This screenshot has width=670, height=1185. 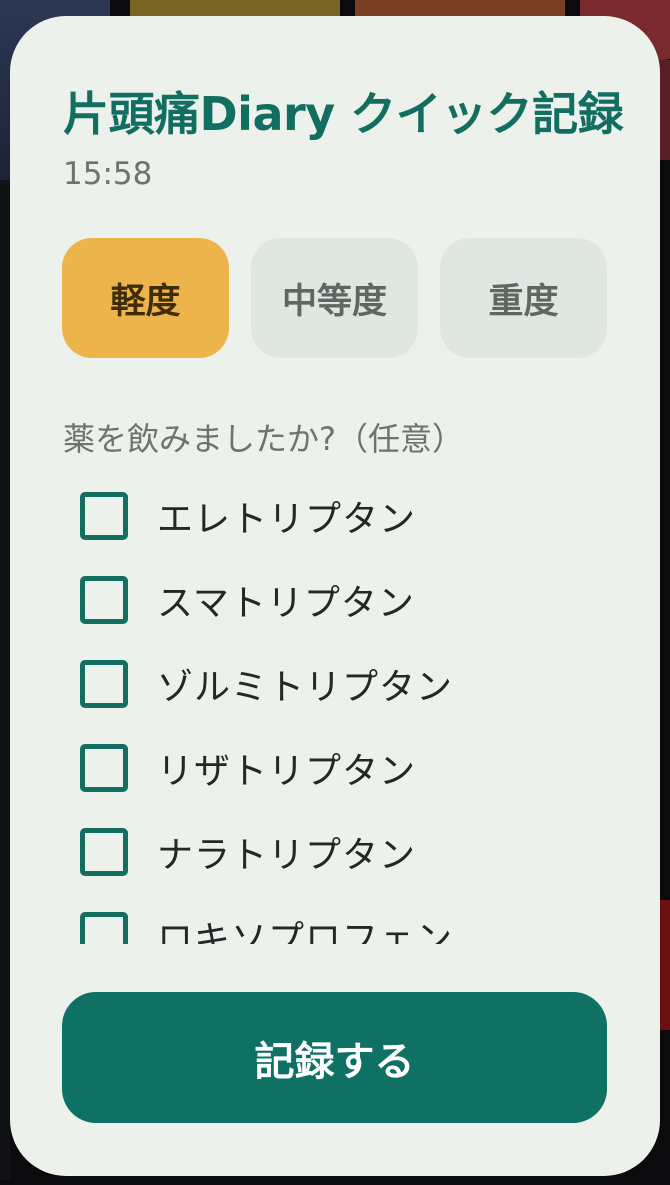 What do you see at coordinates (108, 174) in the screenshot?
I see `current-time: 15:58` at bounding box center [108, 174].